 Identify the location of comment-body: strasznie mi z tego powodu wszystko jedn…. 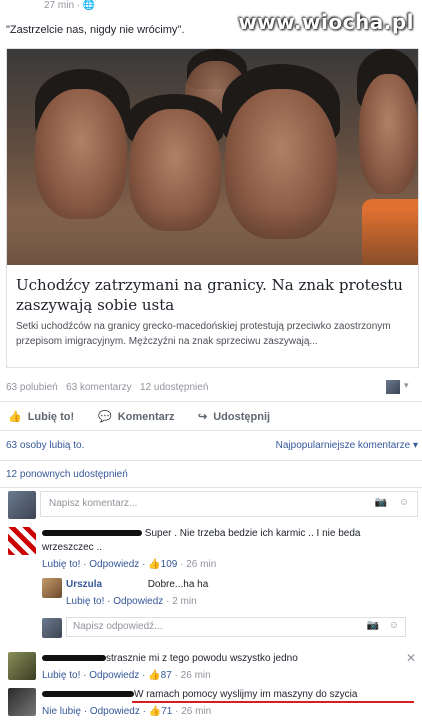
(202, 658).